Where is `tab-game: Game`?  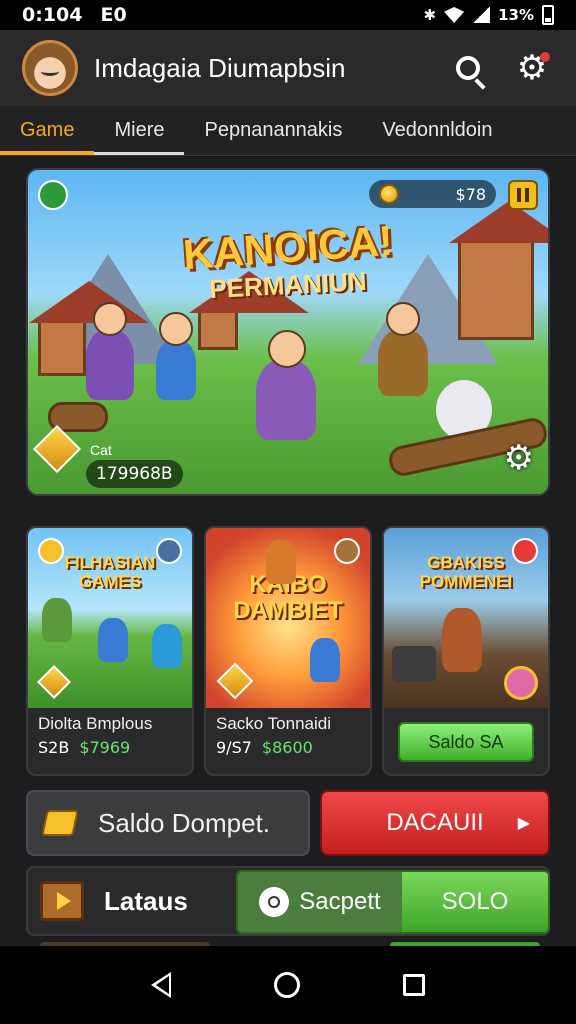 tab-game: Game is located at coordinates (47, 130).